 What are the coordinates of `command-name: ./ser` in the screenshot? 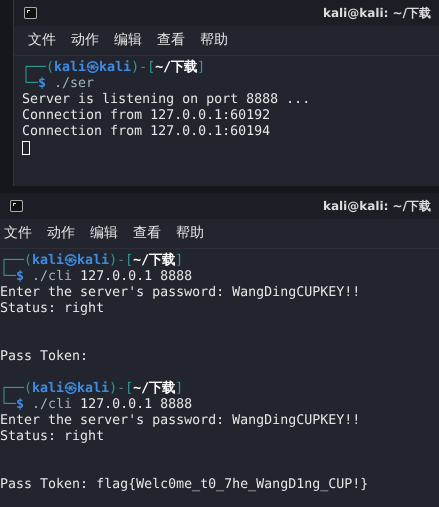 It's located at (74, 84).